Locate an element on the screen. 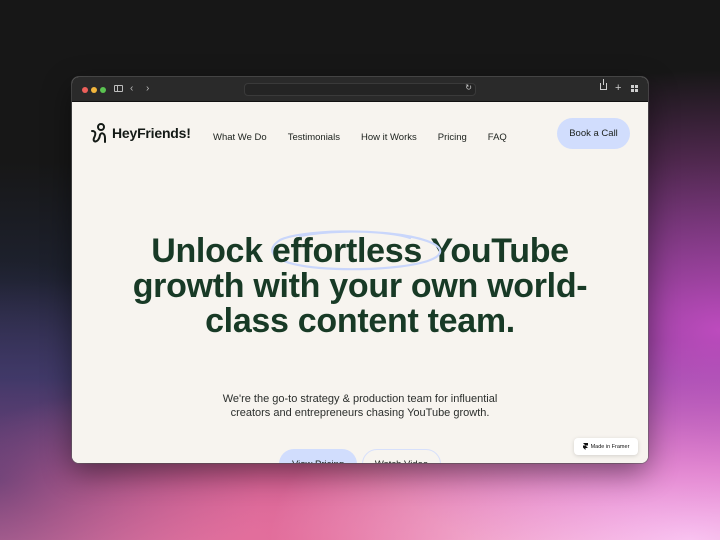 The image size is (720, 540). browser-toolbar: ‹ › ↻ + is located at coordinates (360, 89).